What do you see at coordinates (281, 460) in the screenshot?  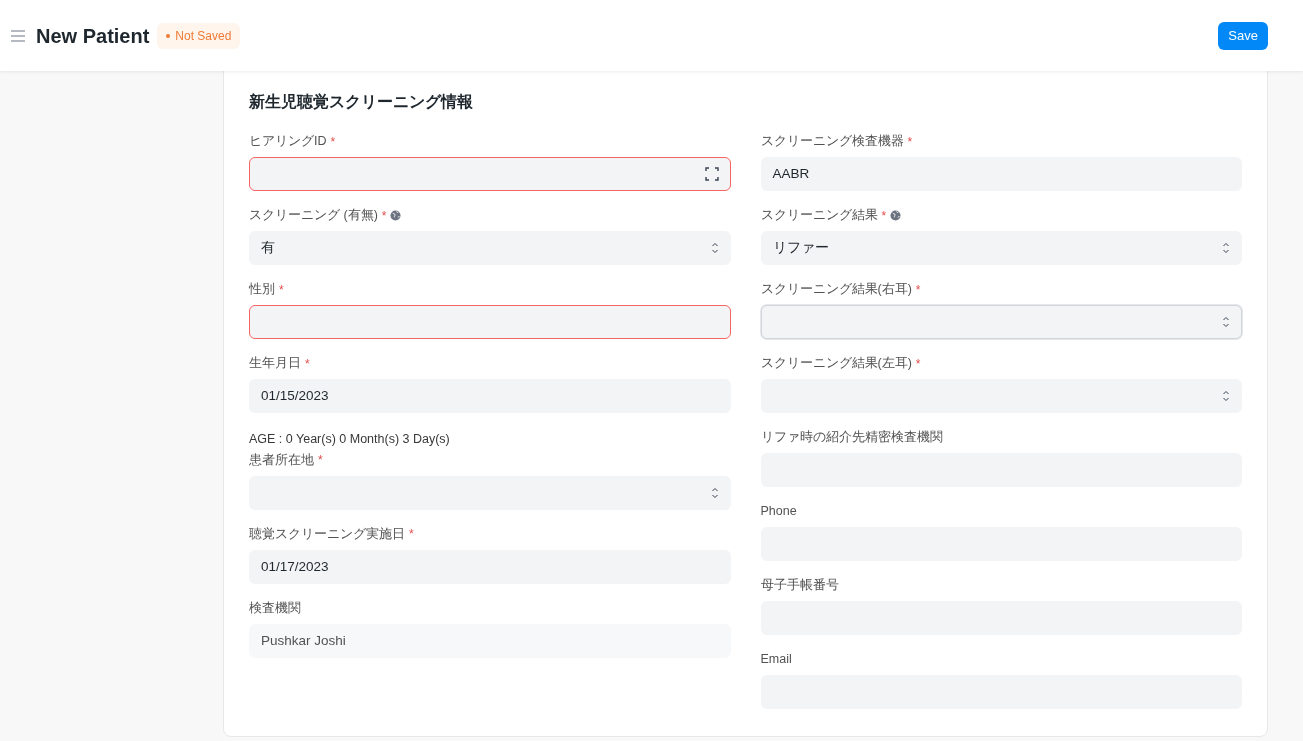 I see `field-label: 患者所在地` at bounding box center [281, 460].